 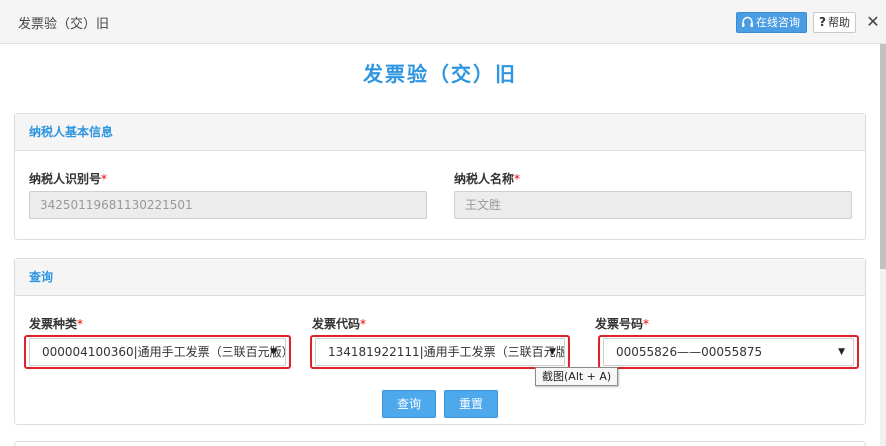 What do you see at coordinates (157, 352) in the screenshot?
I see `highlight-box-type` at bounding box center [157, 352].